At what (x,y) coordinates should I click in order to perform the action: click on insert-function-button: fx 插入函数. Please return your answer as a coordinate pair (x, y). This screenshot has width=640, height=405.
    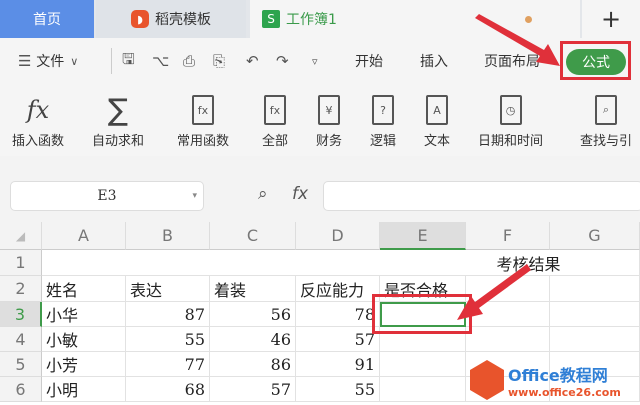
    Looking at the image, I should click on (38, 119).